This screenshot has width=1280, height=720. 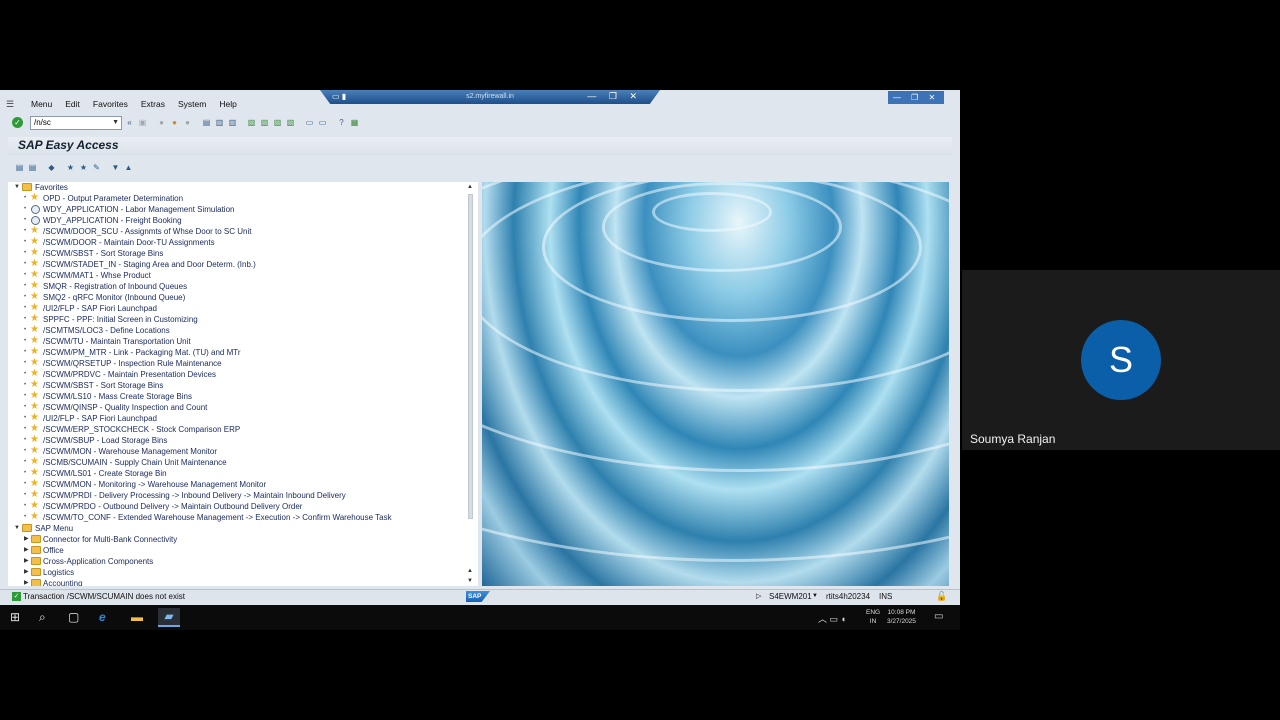 I want to click on other-menu-icon: ◆, so click(x=51, y=167).